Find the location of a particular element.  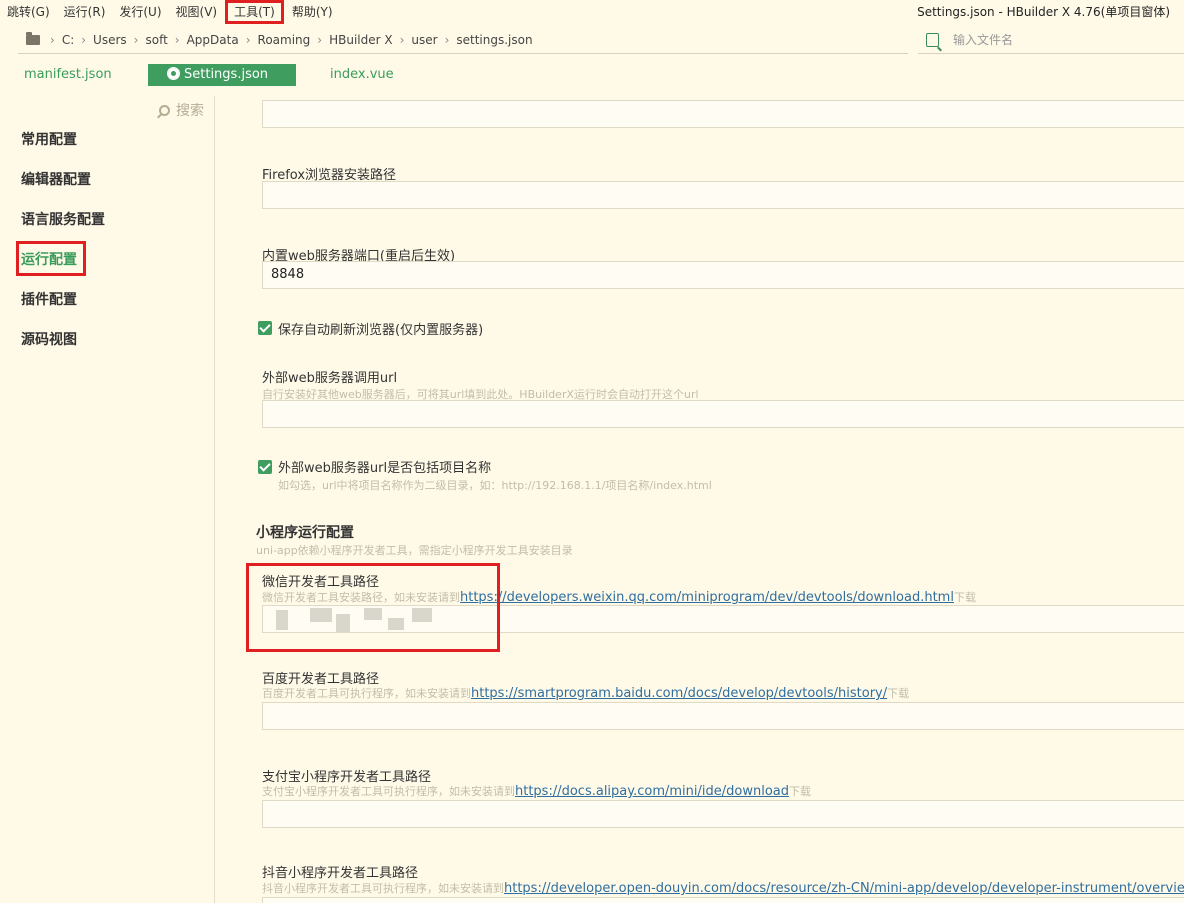

tab-settings: Settings.json is located at coordinates (222, 75).